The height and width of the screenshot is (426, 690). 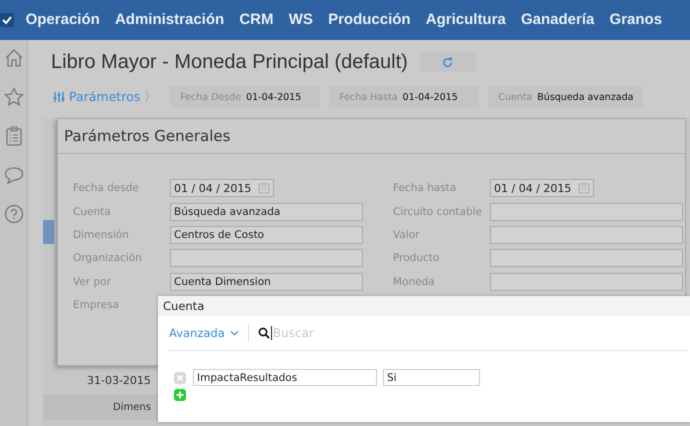 I want to click on add-icon, so click(x=180, y=395).